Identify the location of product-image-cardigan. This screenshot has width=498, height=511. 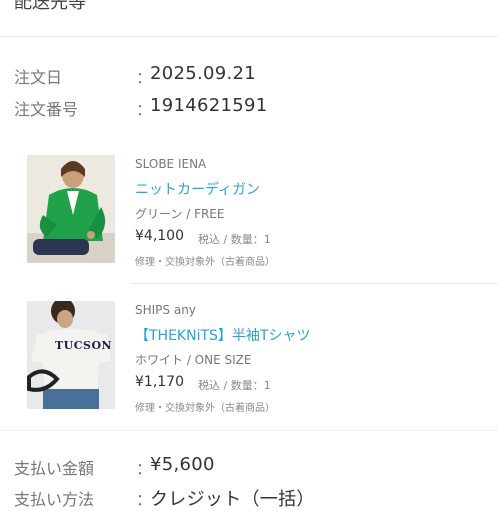
(71, 209).